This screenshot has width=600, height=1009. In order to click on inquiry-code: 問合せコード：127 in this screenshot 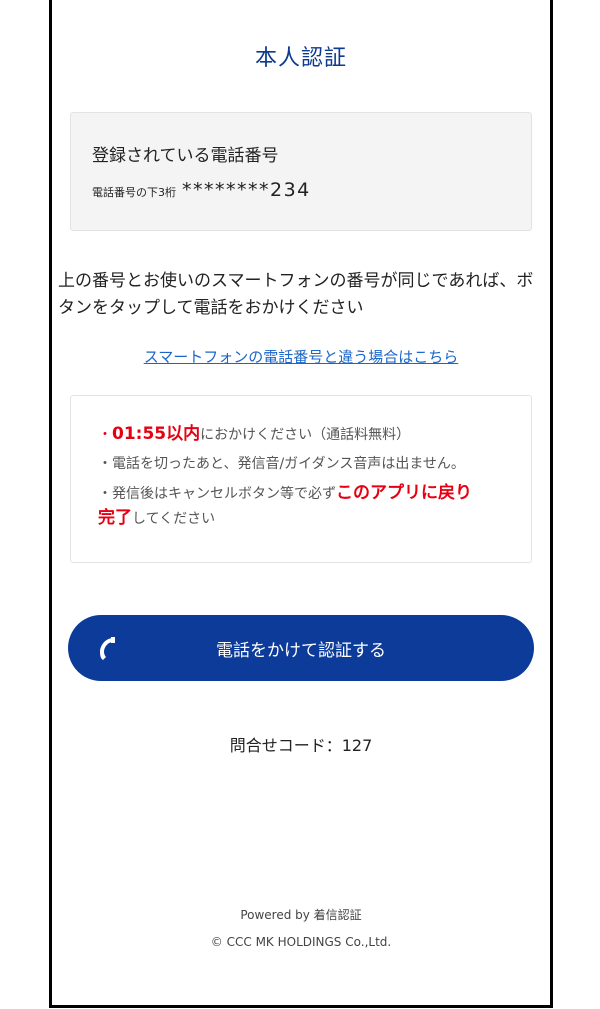, I will do `click(301, 745)`.